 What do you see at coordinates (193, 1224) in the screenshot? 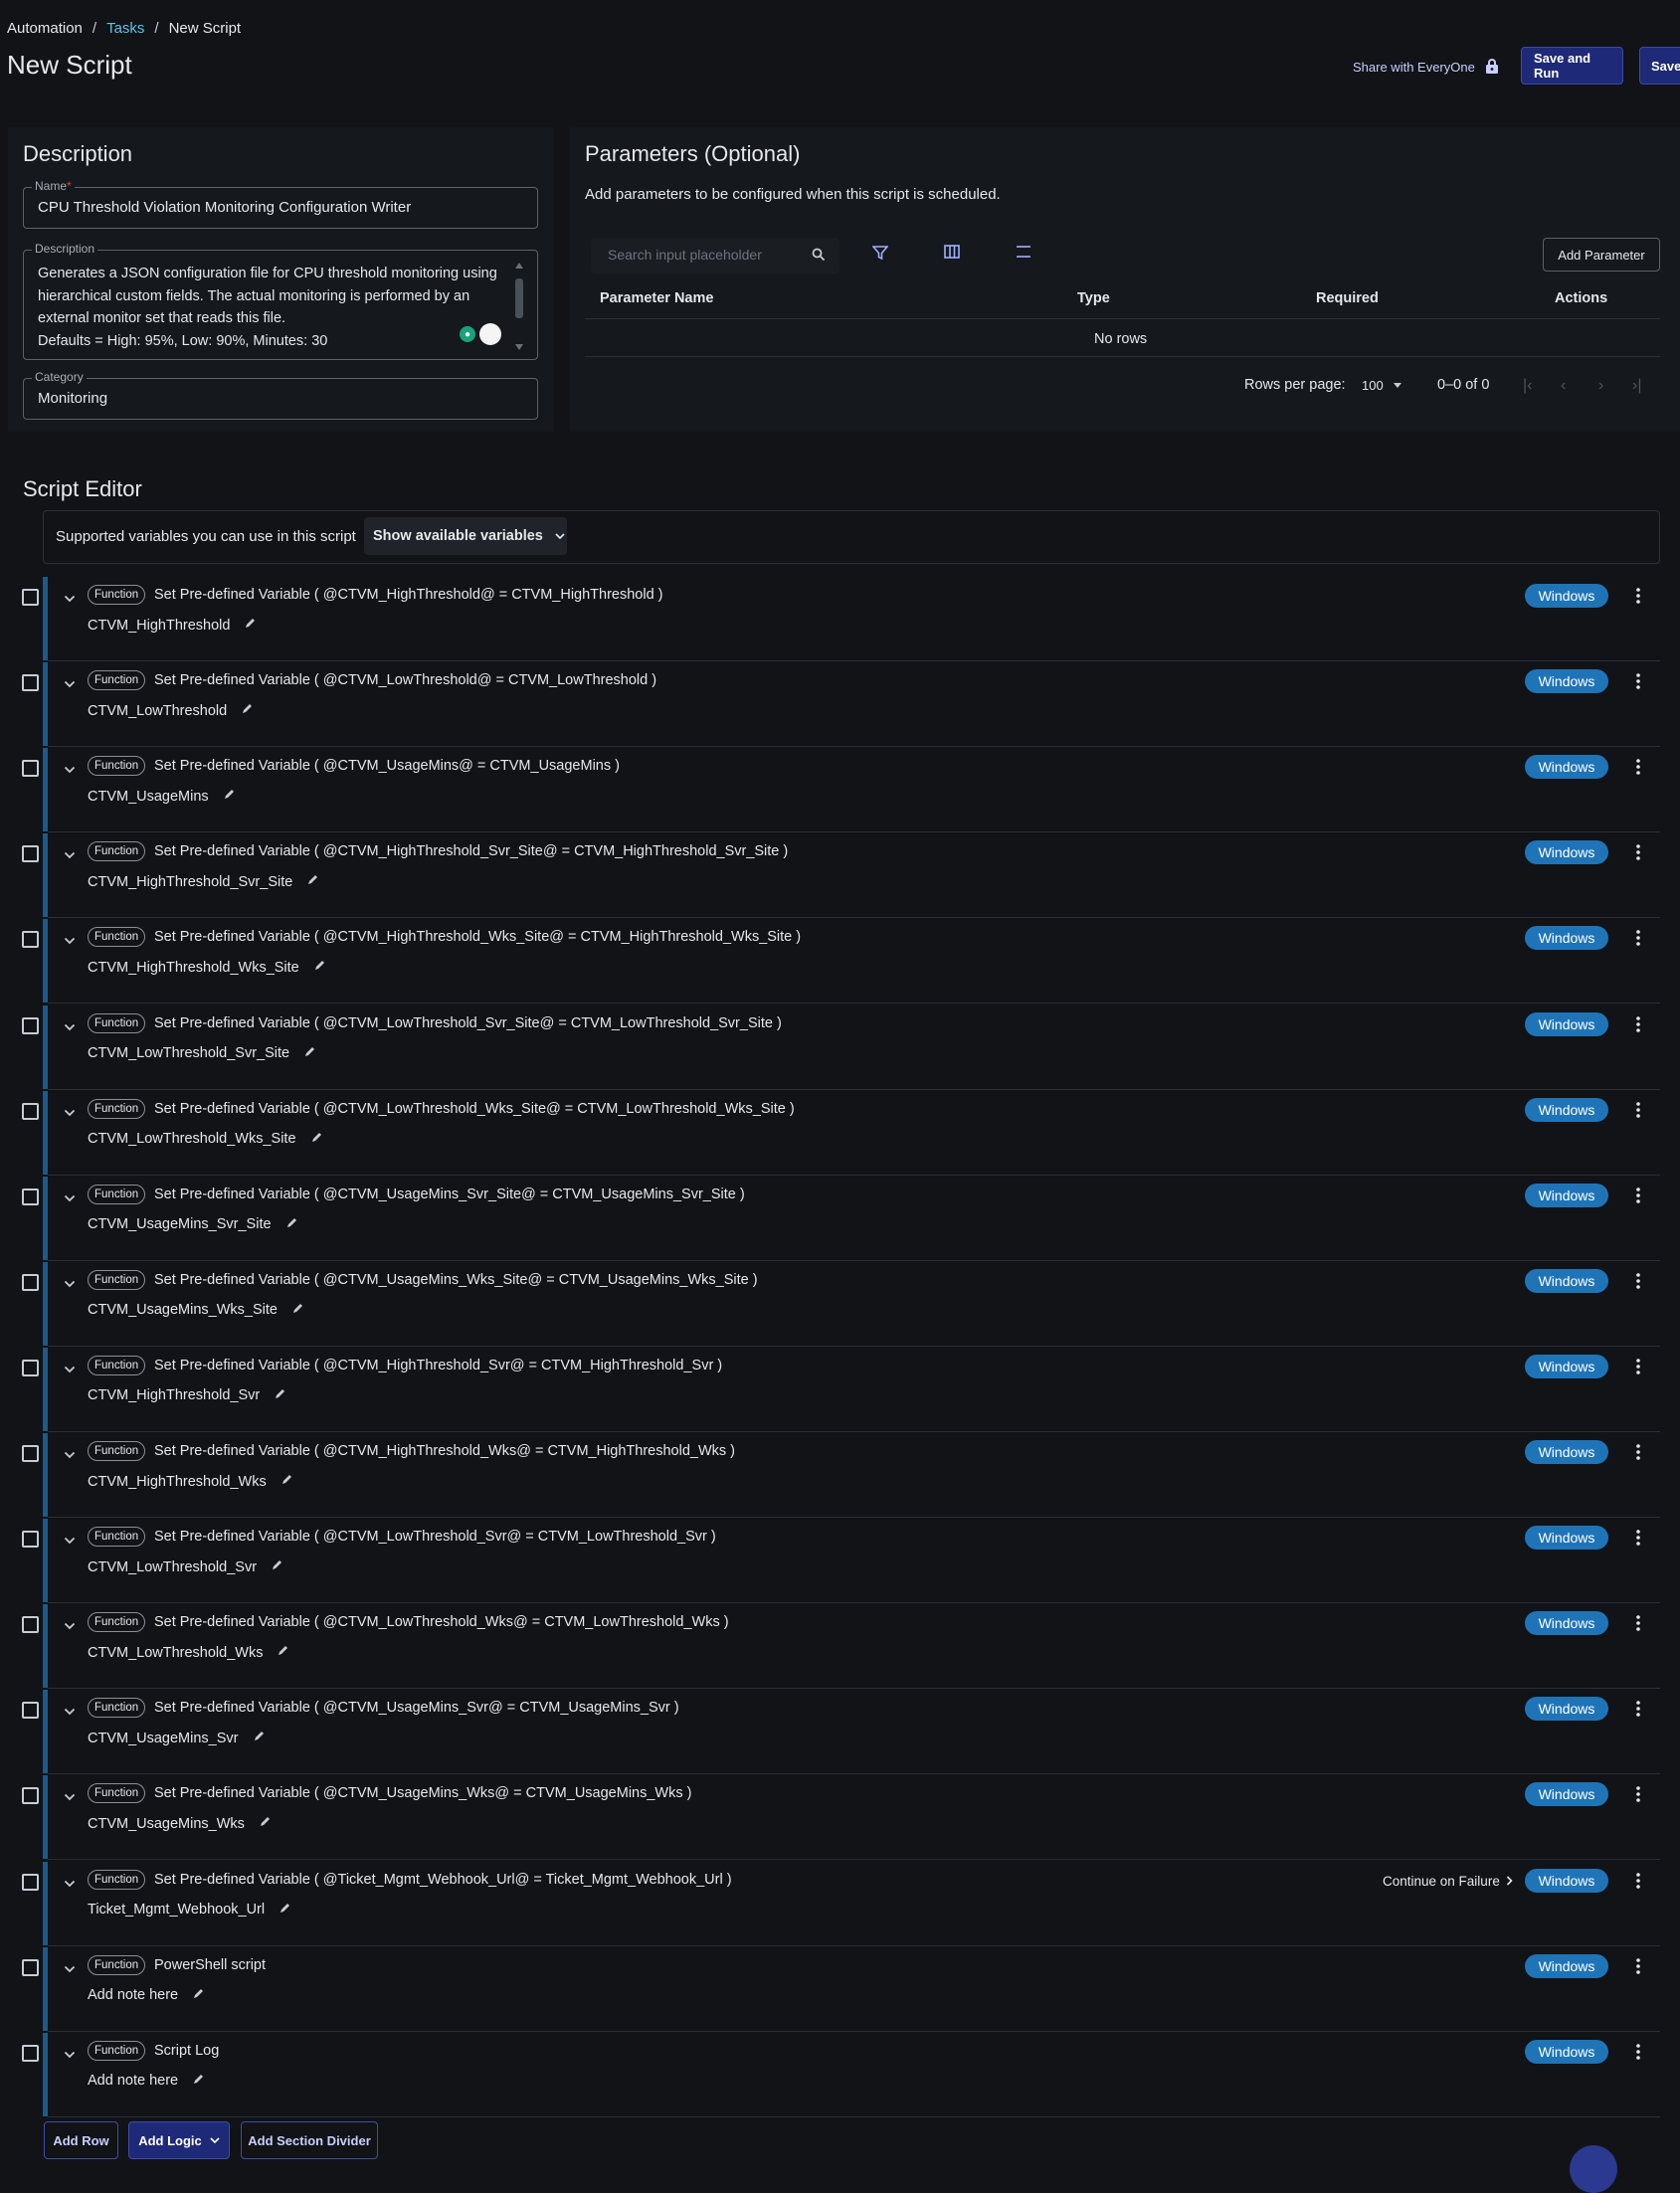
I see `row-note: CTVM_UsageMins_Svr_Site` at bounding box center [193, 1224].